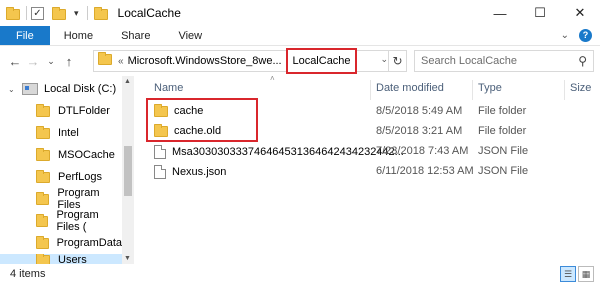 The image size is (600, 284). I want to click on breadcrumb-overflow: «, so click(121, 61).